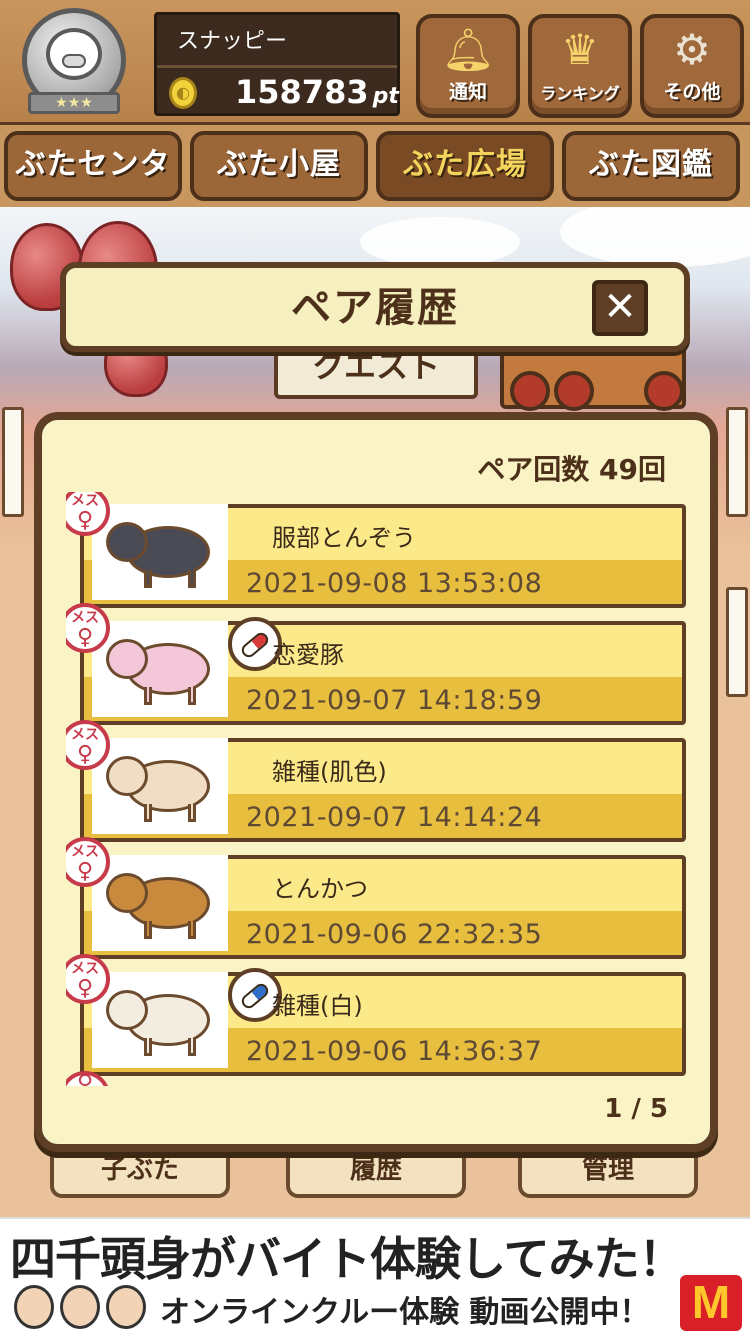 Image resolution: width=750 pixels, height=1334 pixels. Describe the element at coordinates (317, 1006) in the screenshot. I see `pig-name: 雑種(白)` at that location.